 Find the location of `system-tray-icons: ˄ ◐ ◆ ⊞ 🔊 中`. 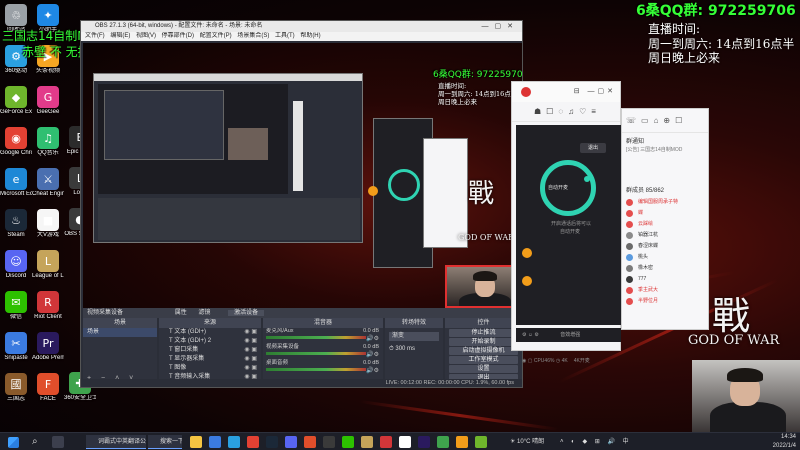

system-tray-icons: ˄ ◐ ◆ ⊞ 🔊 中 is located at coordinates (596, 441).